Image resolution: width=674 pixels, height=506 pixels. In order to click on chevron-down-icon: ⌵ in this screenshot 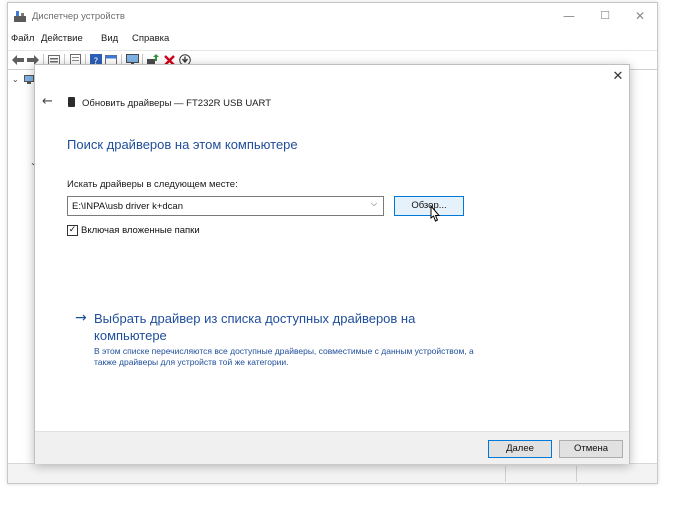, I will do `click(374, 204)`.